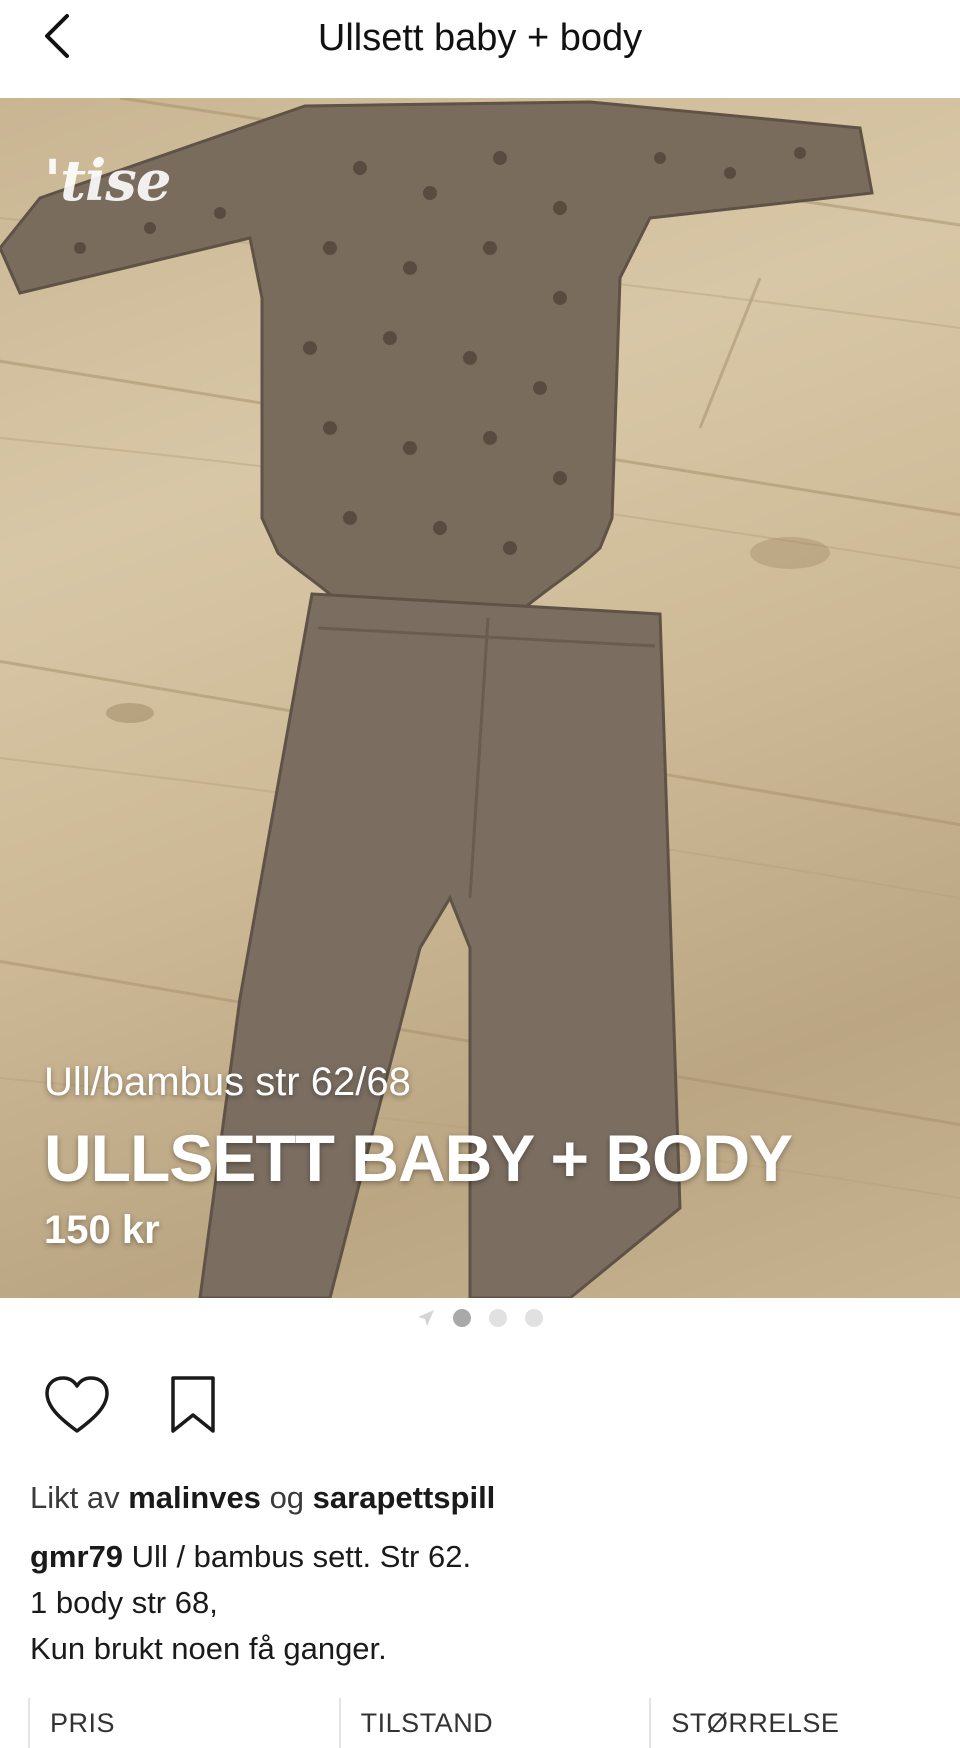 The image size is (960, 1748). I want to click on liked-by-user: malinves, so click(194, 1497).